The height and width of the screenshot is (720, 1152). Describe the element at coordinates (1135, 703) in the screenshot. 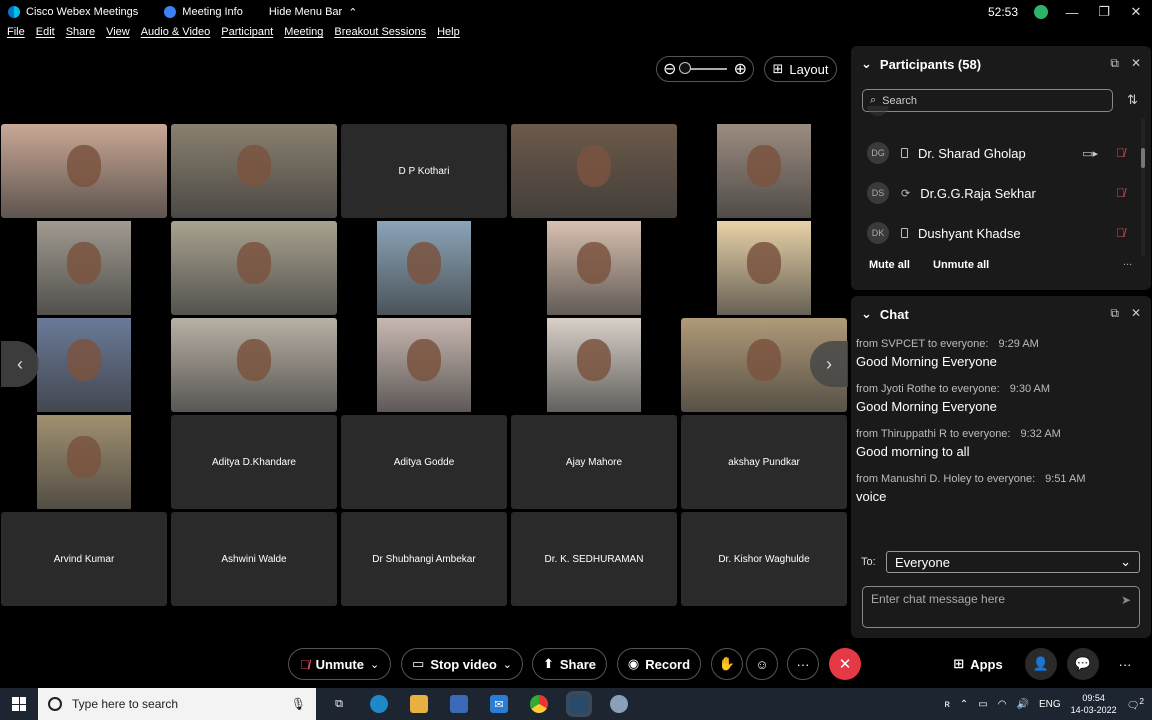

I see `notifications-icon: 🗨2` at that location.